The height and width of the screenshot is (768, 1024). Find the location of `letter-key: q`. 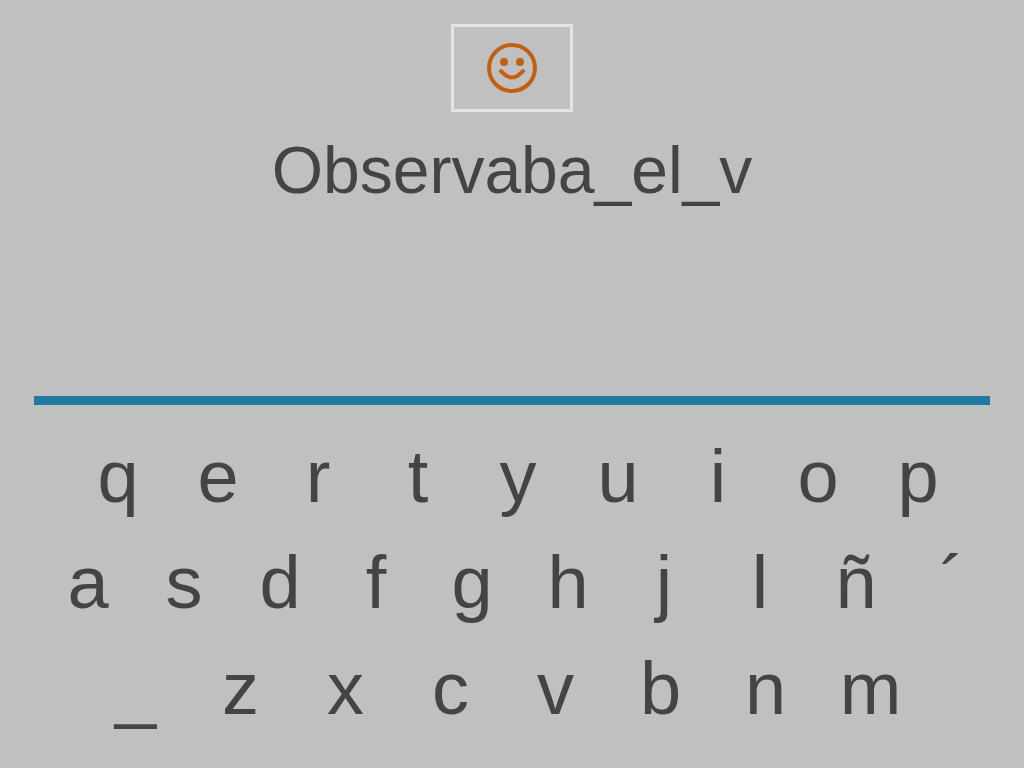

letter-key: q is located at coordinates (118, 477).